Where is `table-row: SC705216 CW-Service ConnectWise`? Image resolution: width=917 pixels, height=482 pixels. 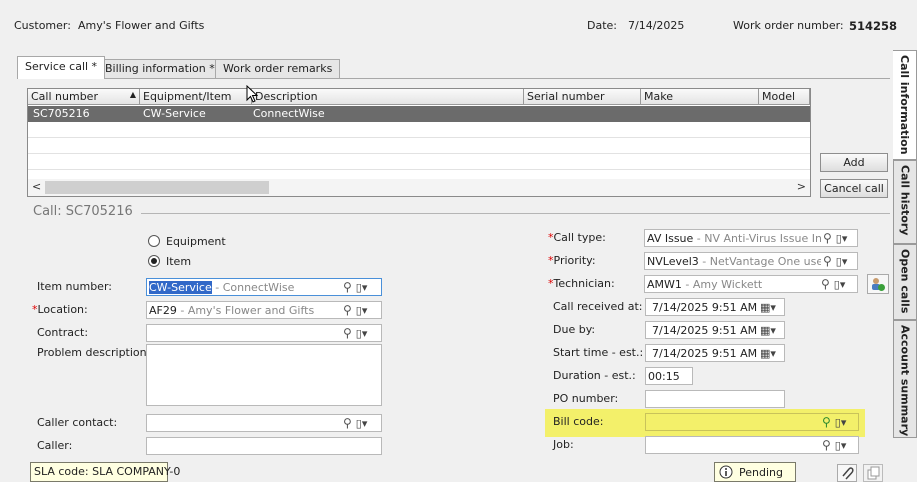 table-row: SC705216 CW-Service ConnectWise is located at coordinates (419, 114).